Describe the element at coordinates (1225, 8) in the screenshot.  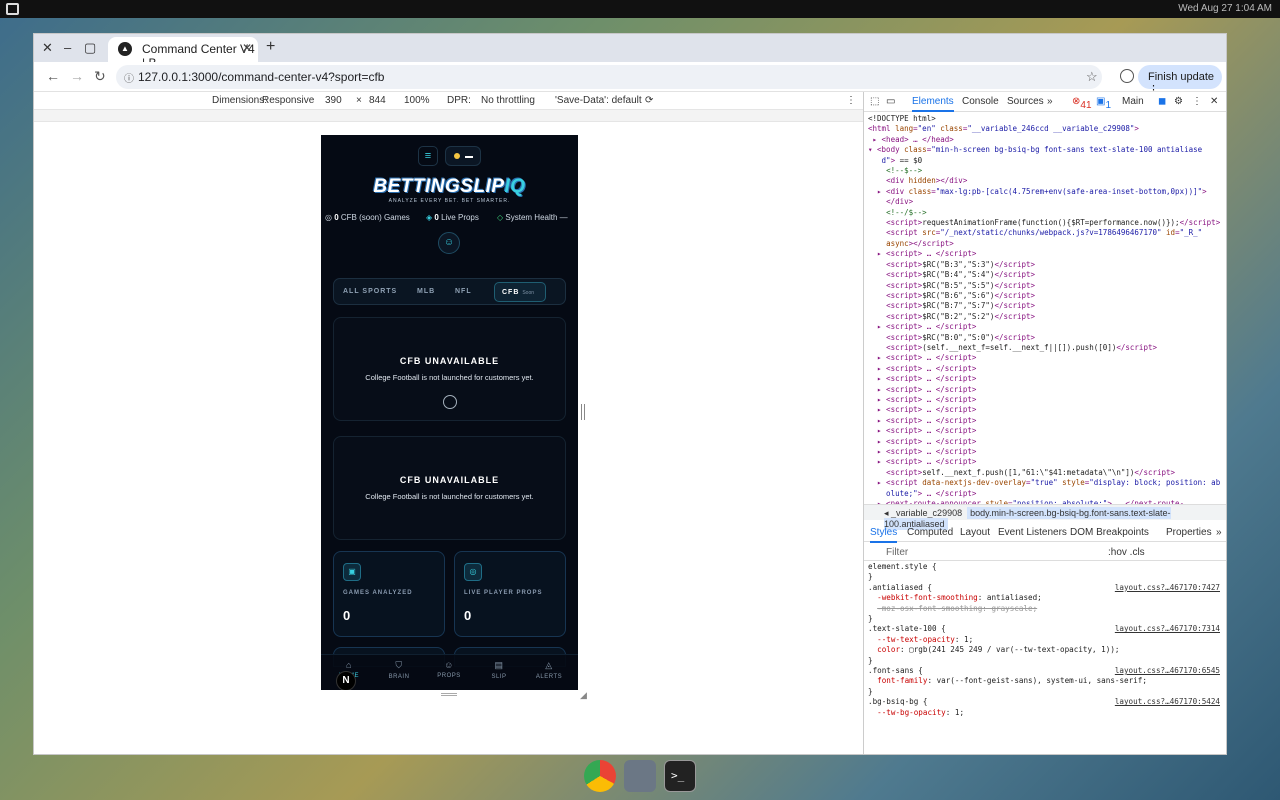
I see `os-clock: Wed Aug 27 1:04 AM` at that location.